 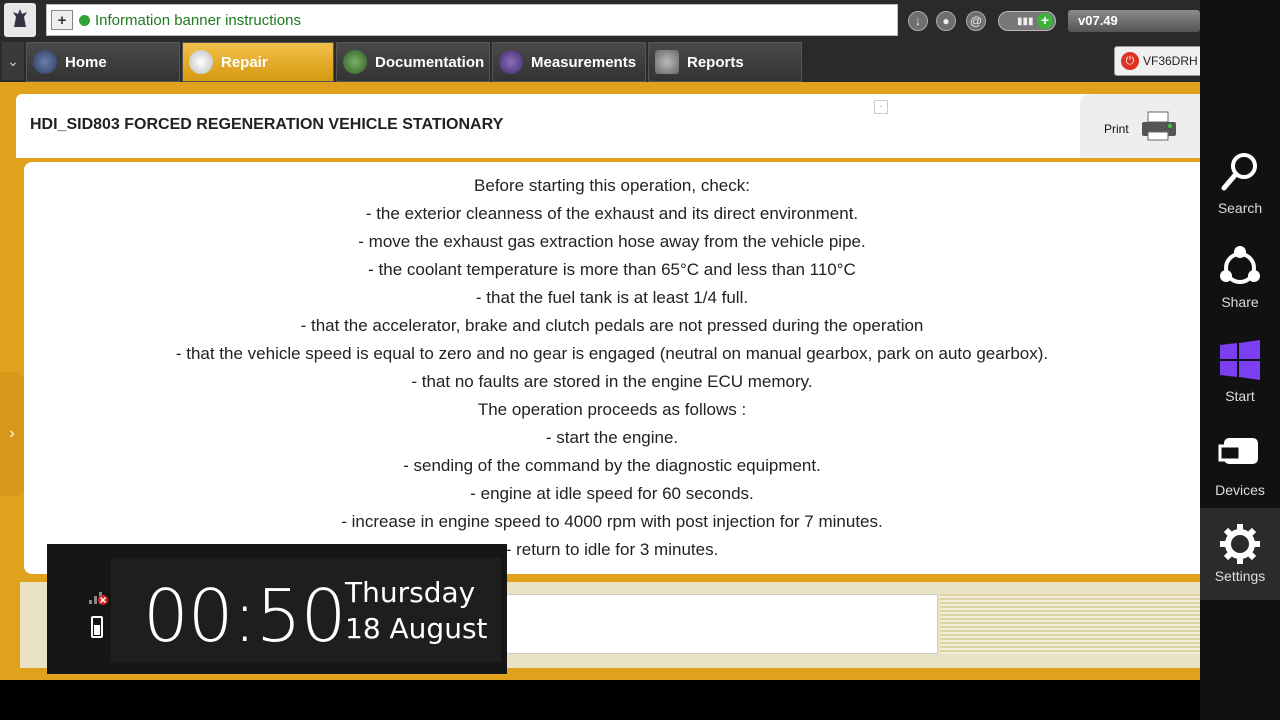 I want to click on charm-devices: Devices, so click(x=1240, y=468).